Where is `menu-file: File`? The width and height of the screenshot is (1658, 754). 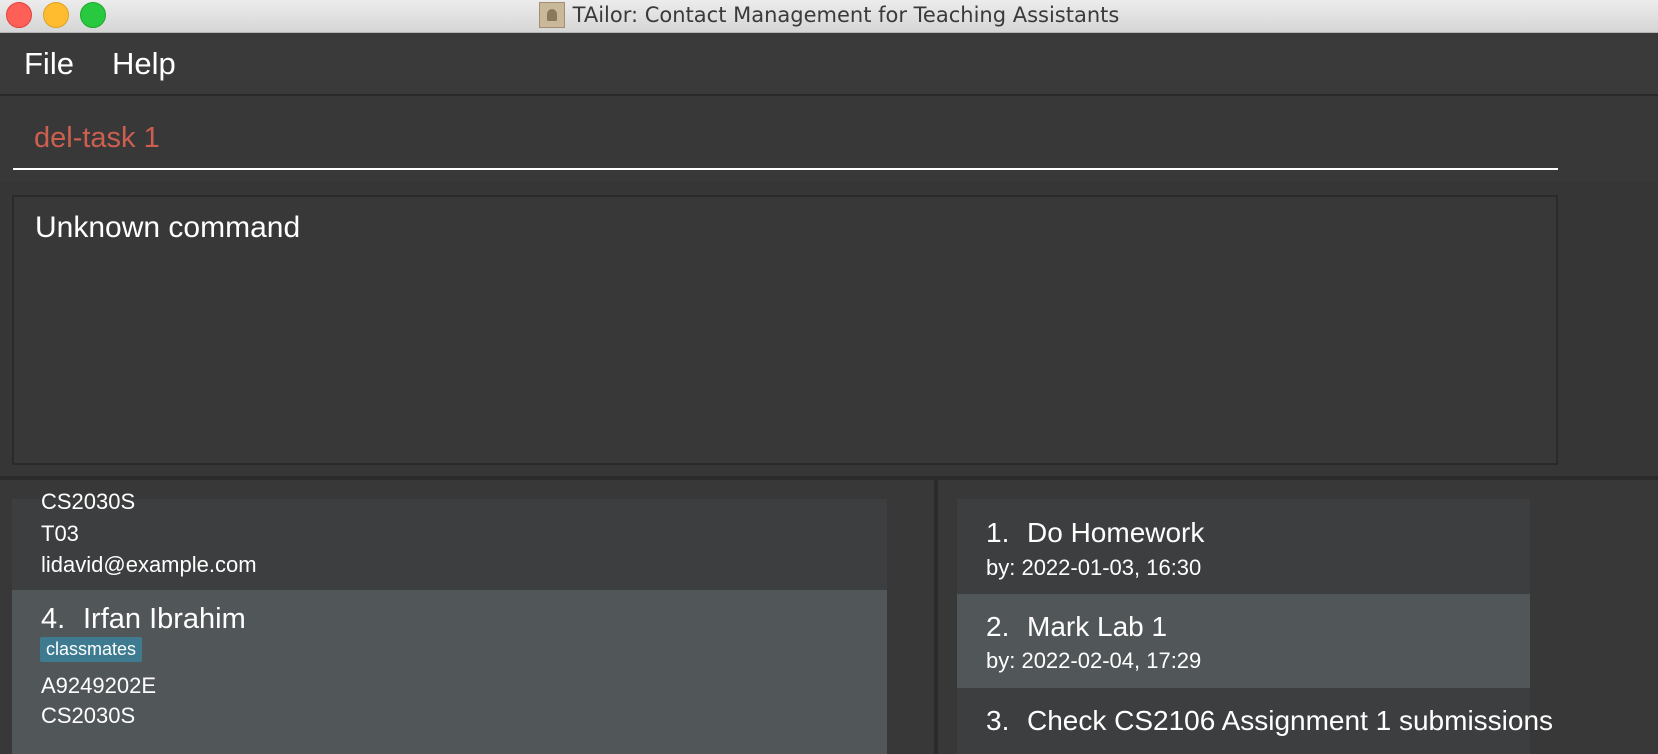 menu-file: File is located at coordinates (49, 64).